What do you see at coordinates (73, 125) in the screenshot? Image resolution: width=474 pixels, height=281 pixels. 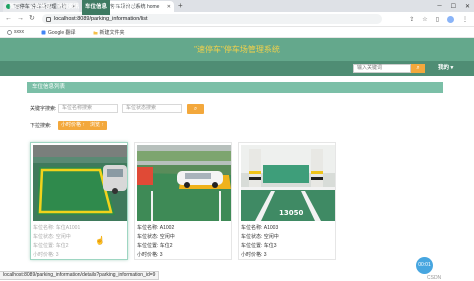 I see `sort-by-price-button: 小时价格 ↑` at bounding box center [73, 125].